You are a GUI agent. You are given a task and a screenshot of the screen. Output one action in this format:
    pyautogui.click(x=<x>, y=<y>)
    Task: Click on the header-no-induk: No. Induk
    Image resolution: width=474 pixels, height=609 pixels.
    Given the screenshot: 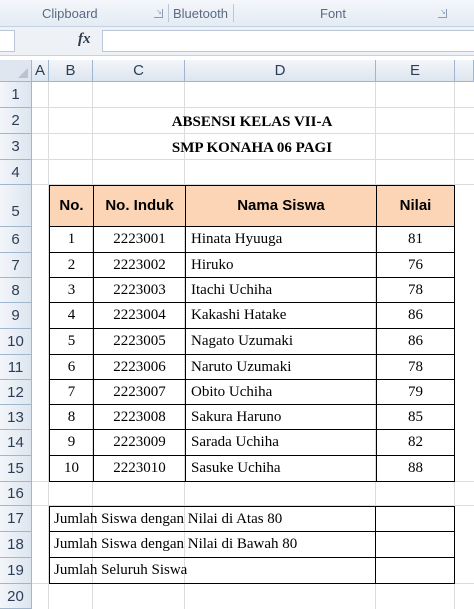 What is the action you would take?
    pyautogui.click(x=139, y=206)
    